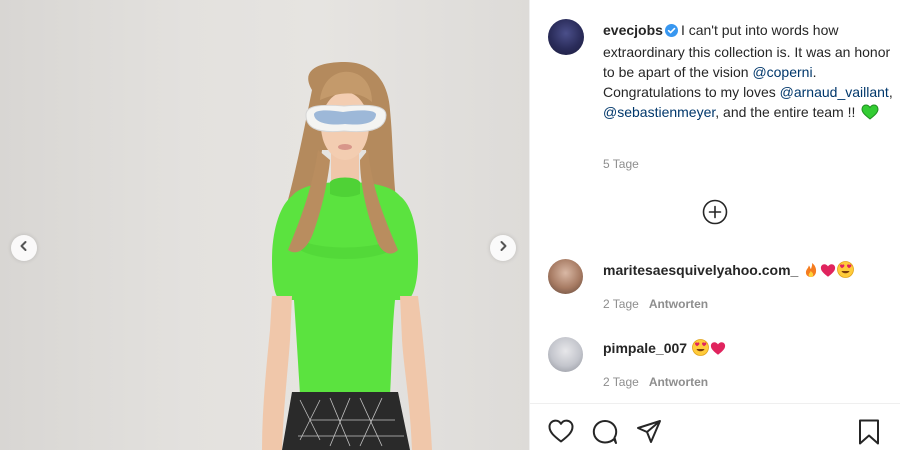 The image size is (900, 450). Describe the element at coordinates (621, 164) in the screenshot. I see `post-timestamp: 5 Tage` at that location.